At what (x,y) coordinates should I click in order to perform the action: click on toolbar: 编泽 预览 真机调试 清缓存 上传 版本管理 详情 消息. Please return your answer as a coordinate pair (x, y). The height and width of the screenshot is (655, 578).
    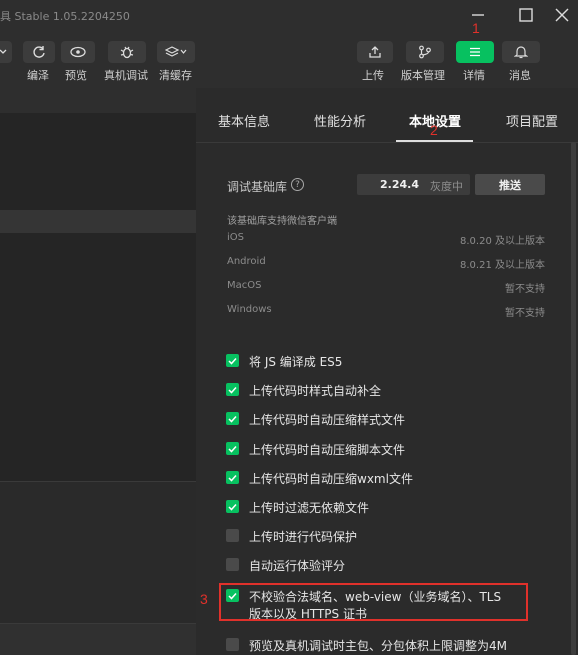
    Looking at the image, I should click on (289, 60).